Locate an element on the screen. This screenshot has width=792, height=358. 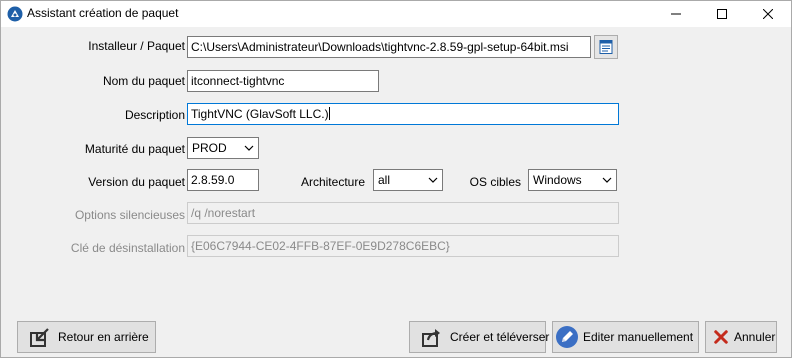
browse-file-icon is located at coordinates (606, 47).